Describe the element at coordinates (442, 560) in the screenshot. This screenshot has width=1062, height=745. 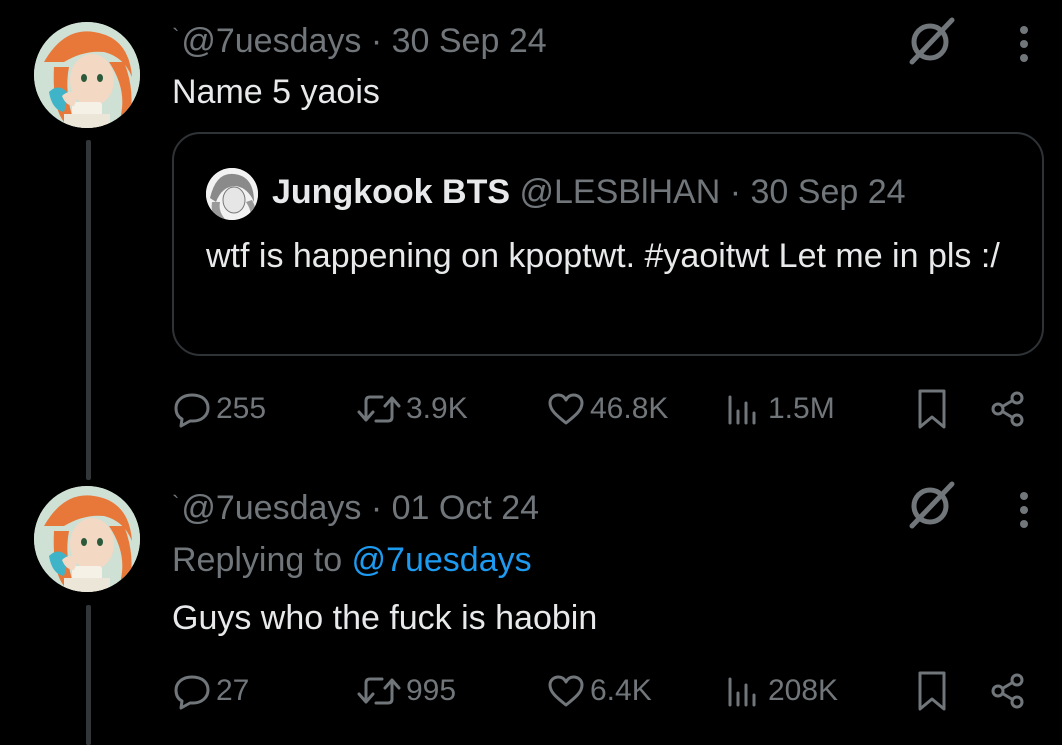
I see `replying-mention: @7uesdays` at that location.